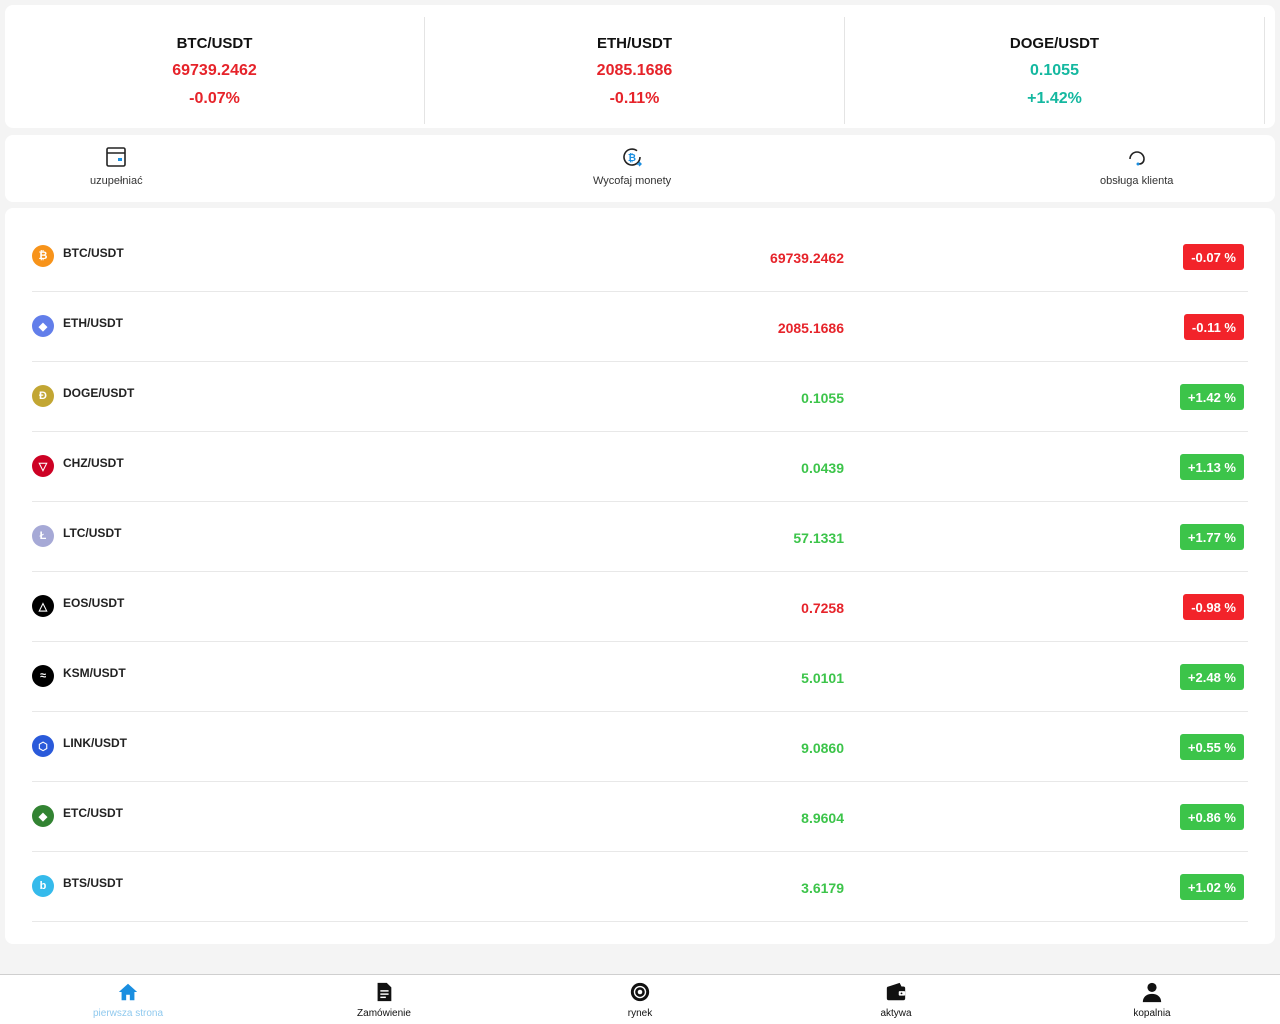 Image resolution: width=1280 pixels, height=1024 pixels. I want to click on doge-icon: Ð, so click(43, 396).